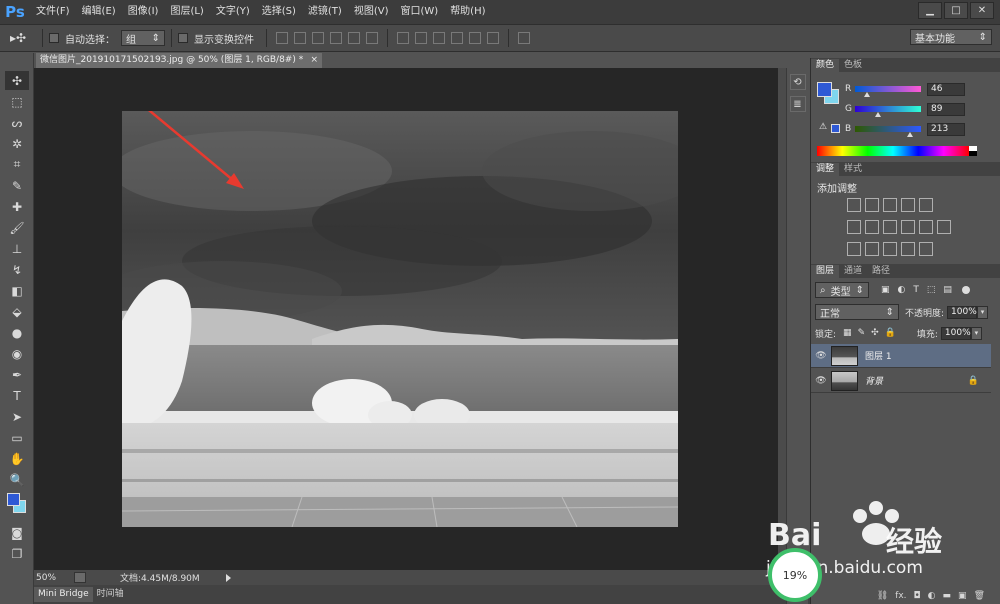  I want to click on closest-color-swatch, so click(835, 128).